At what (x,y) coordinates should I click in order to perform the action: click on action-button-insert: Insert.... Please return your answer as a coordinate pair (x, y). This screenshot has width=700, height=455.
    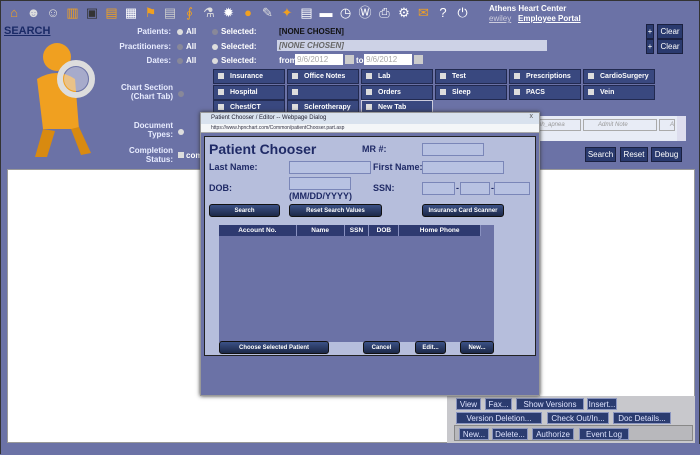
    Looking at the image, I should click on (602, 404).